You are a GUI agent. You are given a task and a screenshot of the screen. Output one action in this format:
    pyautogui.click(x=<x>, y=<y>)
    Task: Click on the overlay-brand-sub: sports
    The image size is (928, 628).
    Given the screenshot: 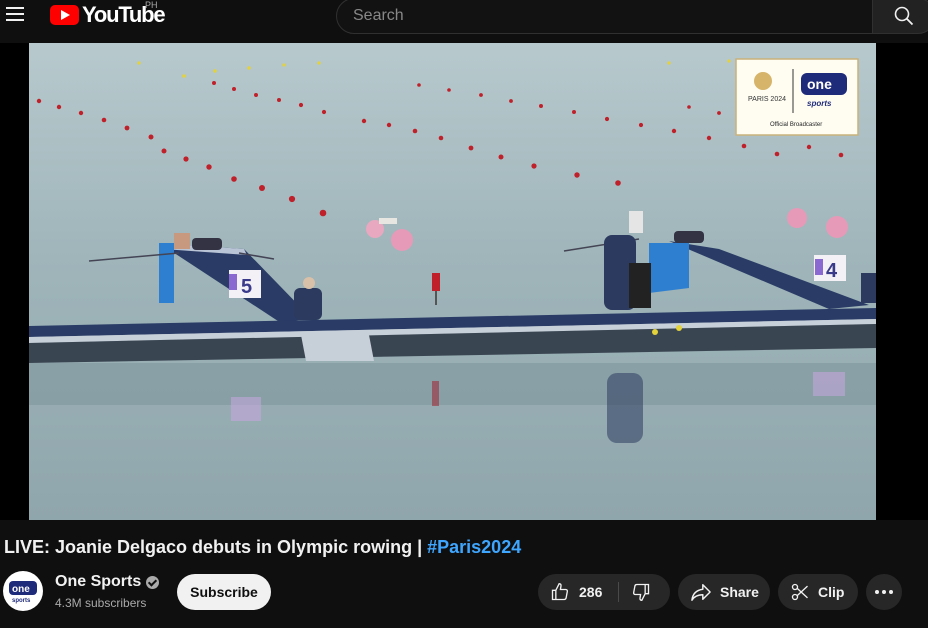 What is the action you would take?
    pyautogui.click(x=819, y=103)
    